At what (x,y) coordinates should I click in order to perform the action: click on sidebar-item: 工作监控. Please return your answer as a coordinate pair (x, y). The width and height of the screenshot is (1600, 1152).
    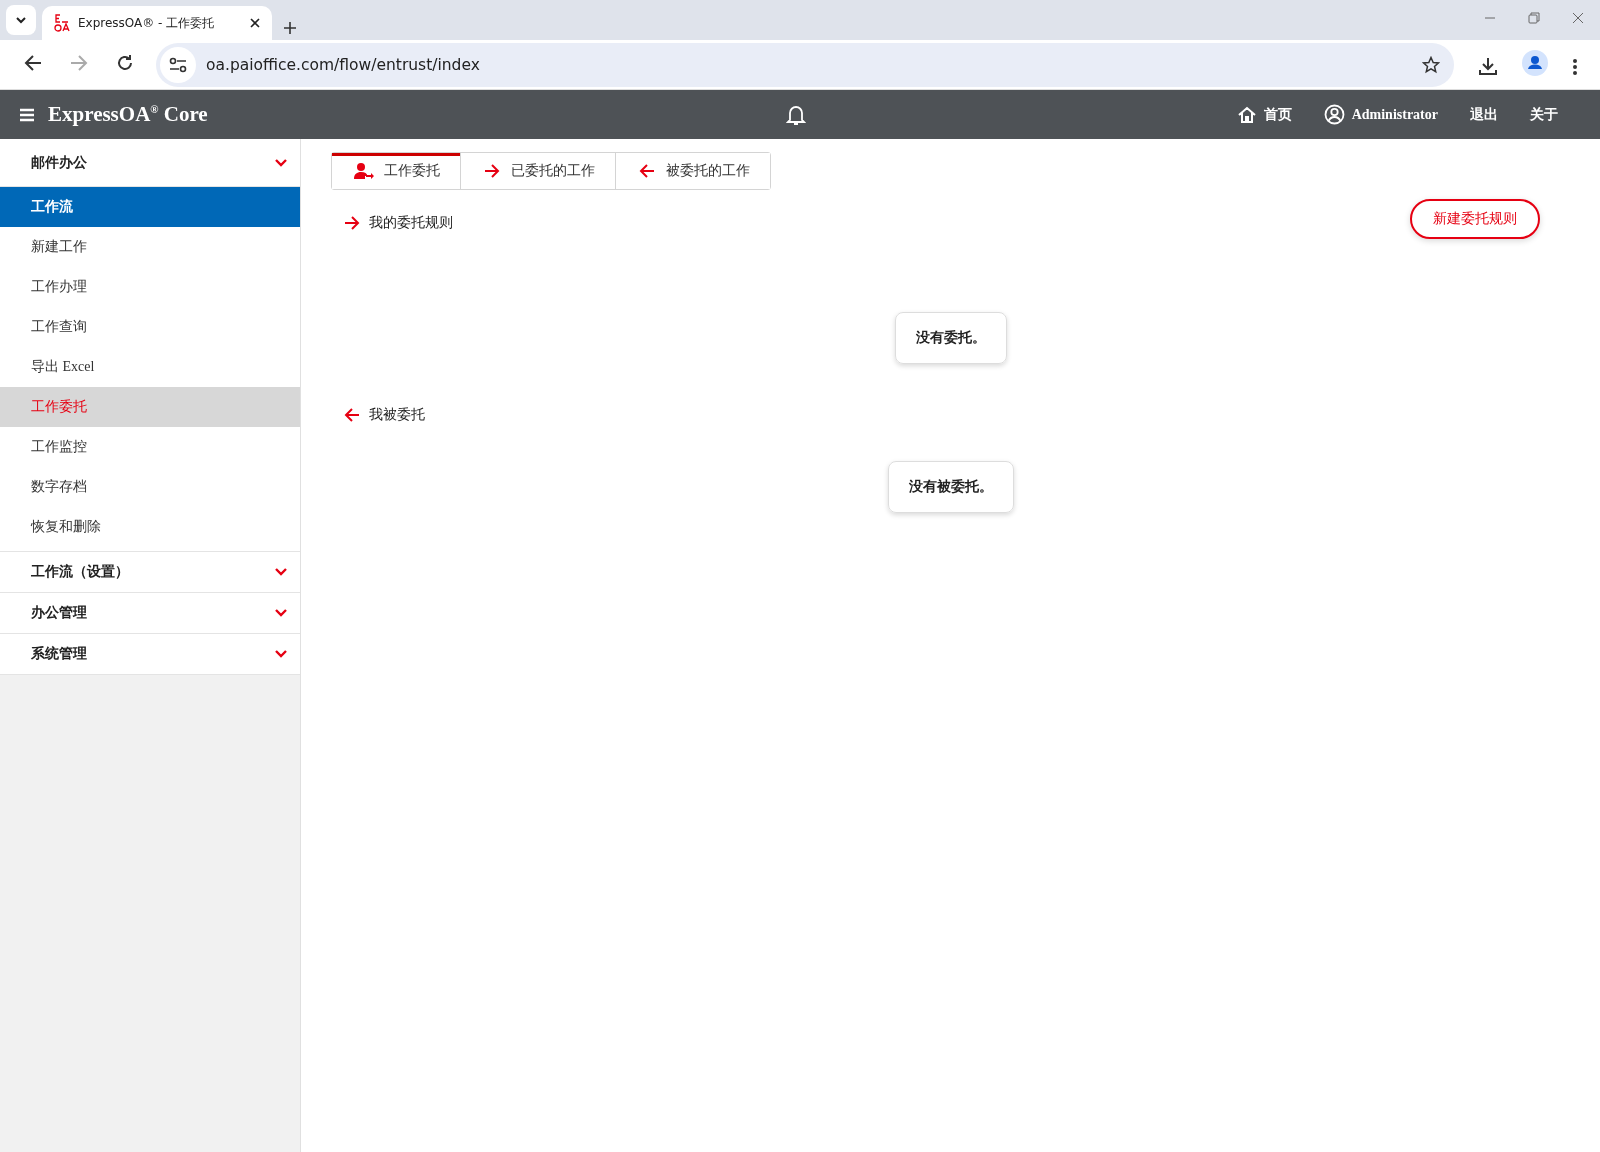
    Looking at the image, I should click on (150, 447).